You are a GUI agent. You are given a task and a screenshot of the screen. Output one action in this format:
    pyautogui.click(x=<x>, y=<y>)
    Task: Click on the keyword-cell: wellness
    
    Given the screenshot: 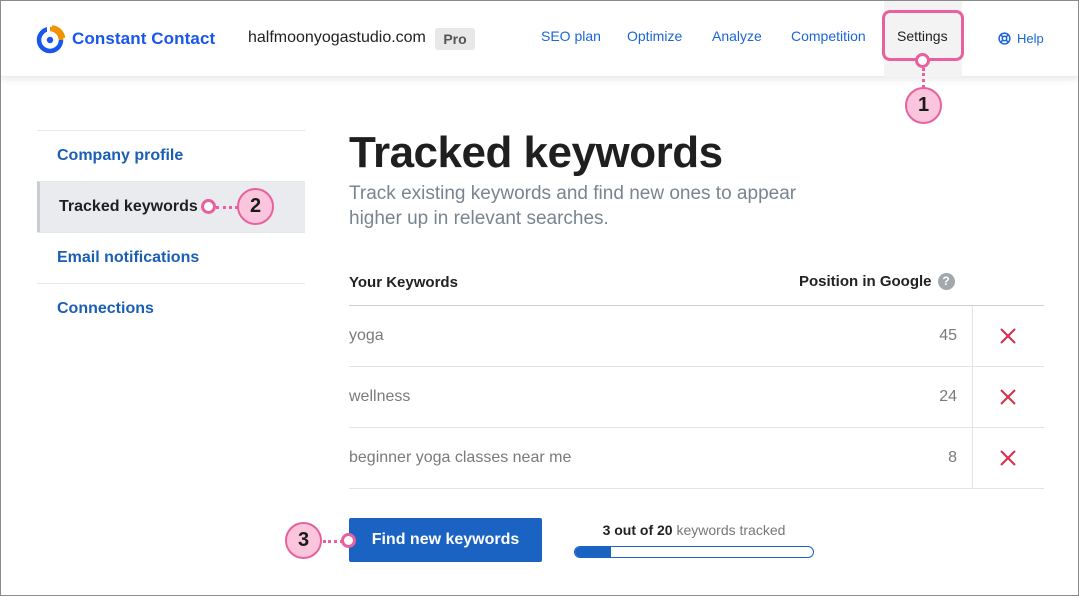 What is the action you would take?
    pyautogui.click(x=380, y=396)
    